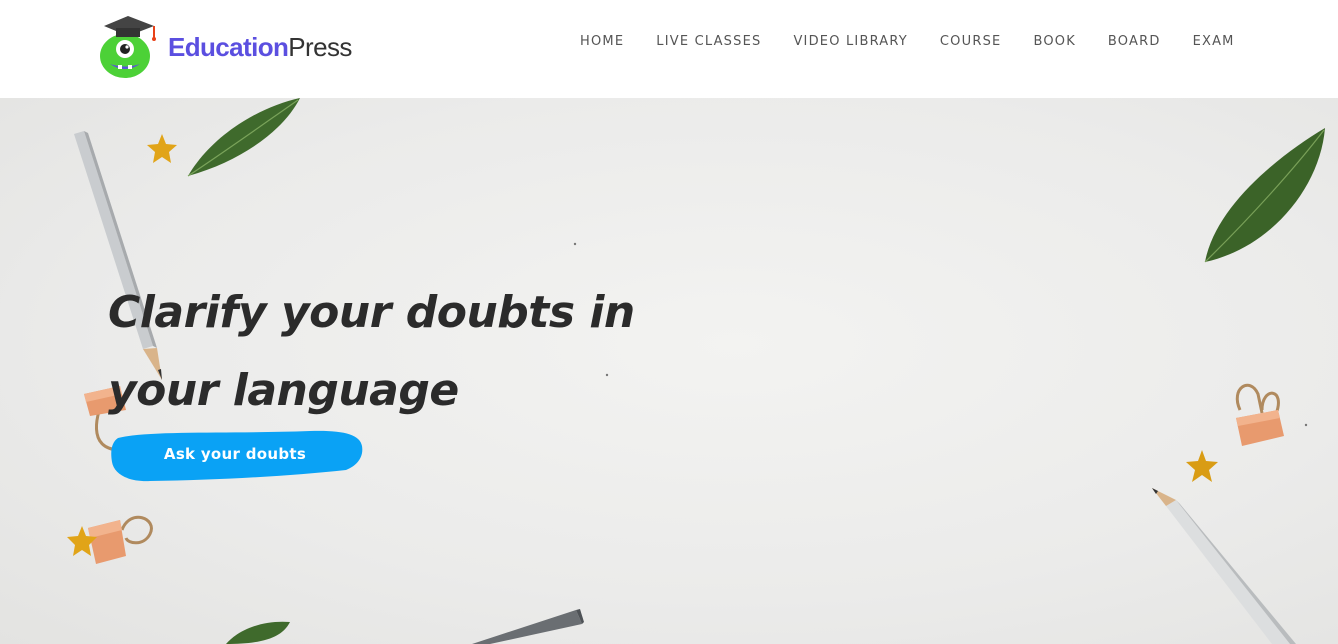 The image size is (1338, 644). Describe the element at coordinates (708, 41) in the screenshot. I see `nav-live-classes: LIVE CLASSES` at that location.